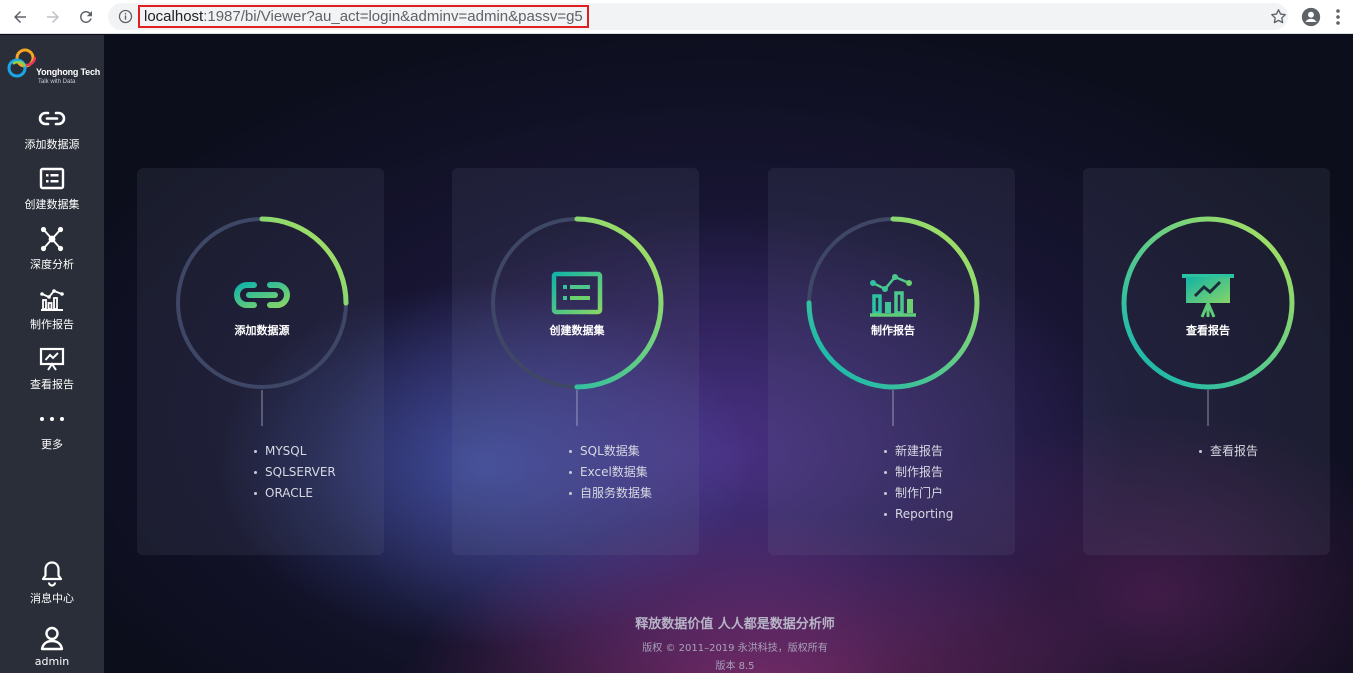 The width and height of the screenshot is (1353, 673). What do you see at coordinates (52, 144) in the screenshot?
I see `sidebar-item-label: 添加数据源` at bounding box center [52, 144].